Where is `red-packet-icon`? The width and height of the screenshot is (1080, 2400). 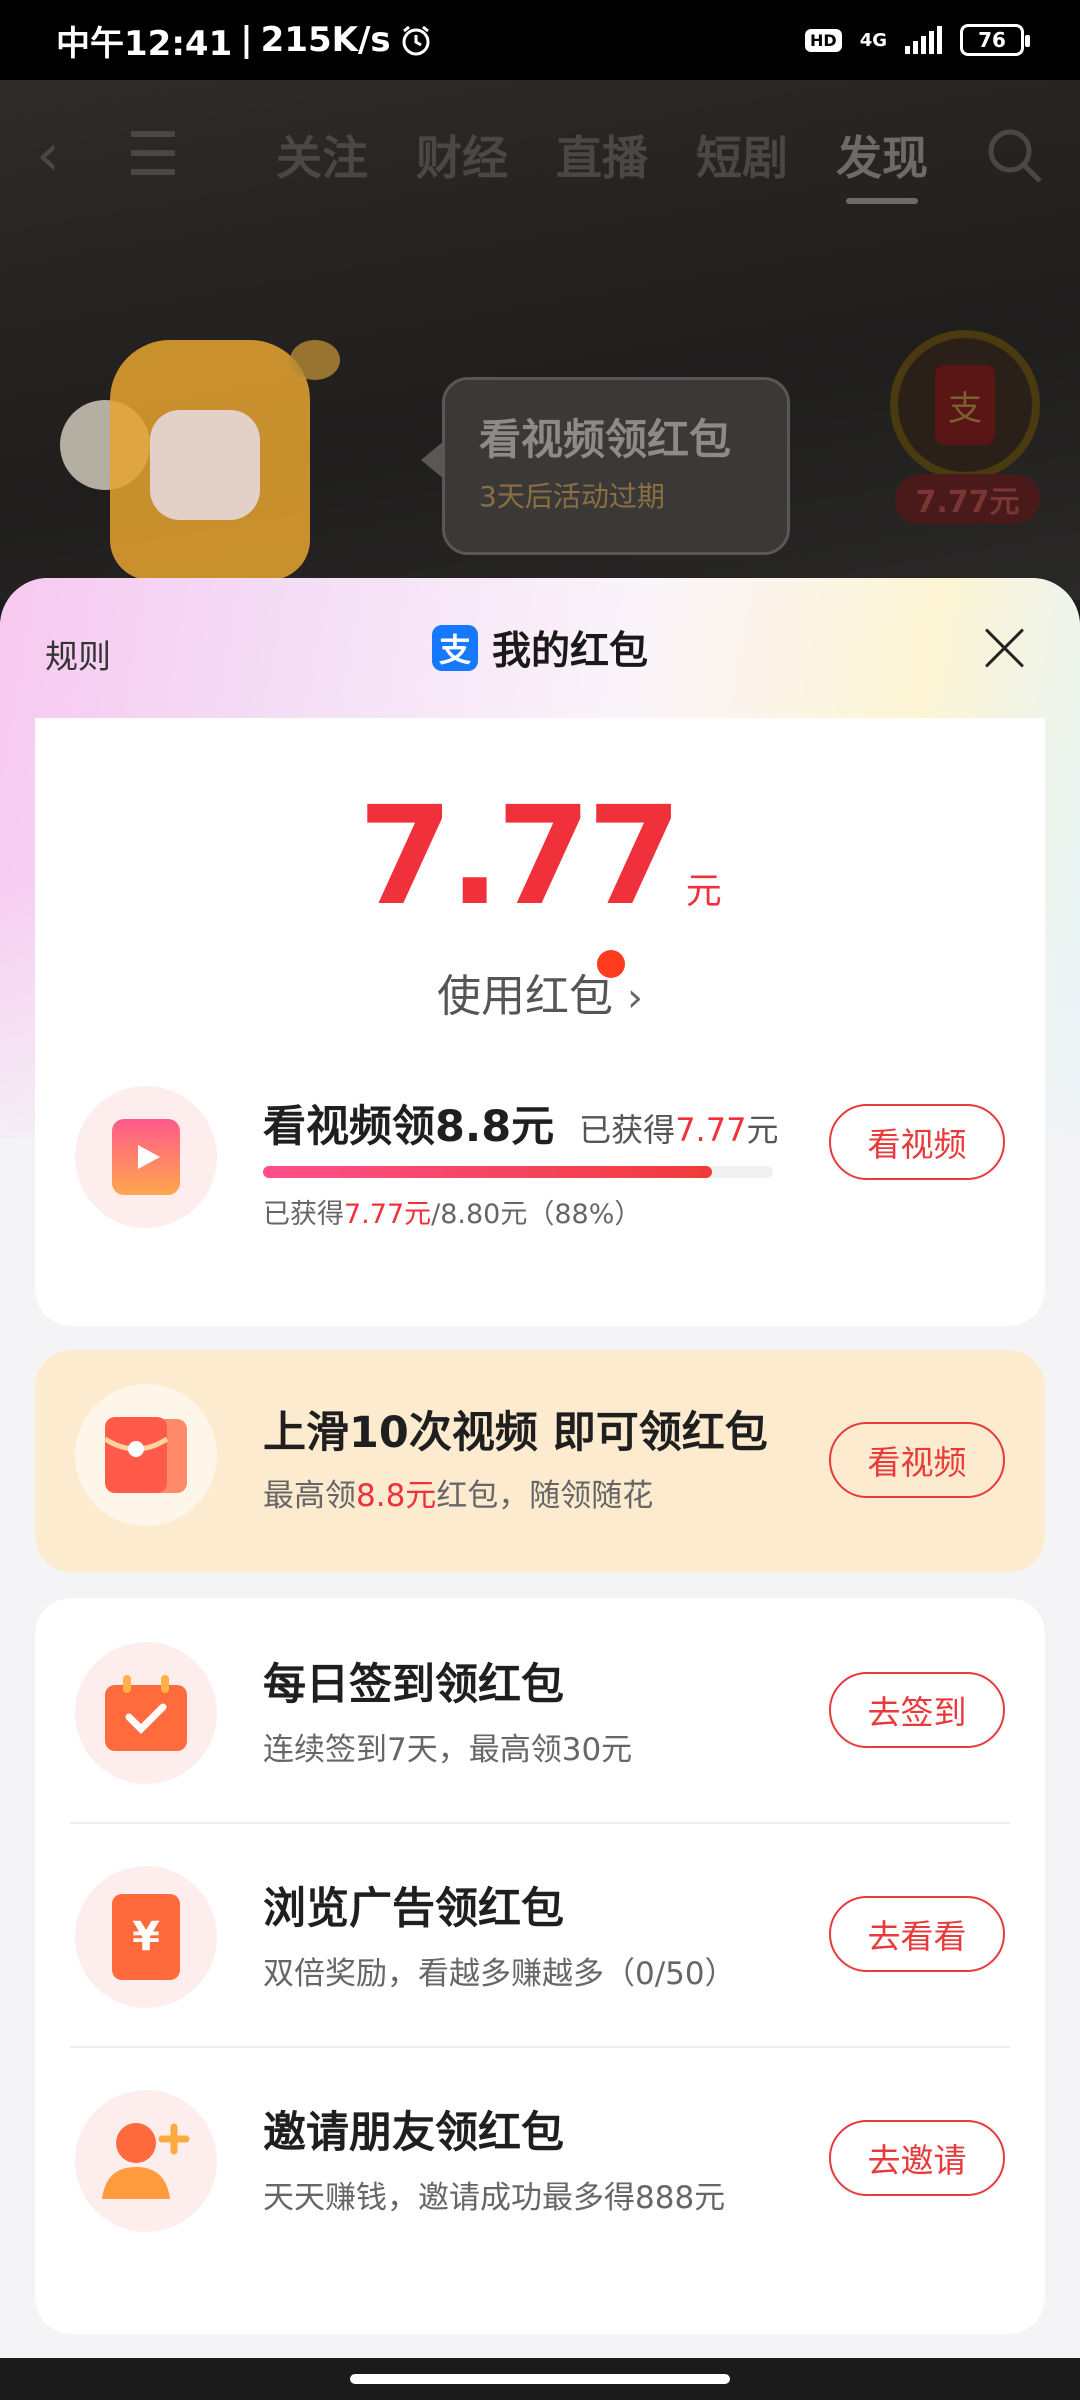
red-packet-icon is located at coordinates (145, 1455).